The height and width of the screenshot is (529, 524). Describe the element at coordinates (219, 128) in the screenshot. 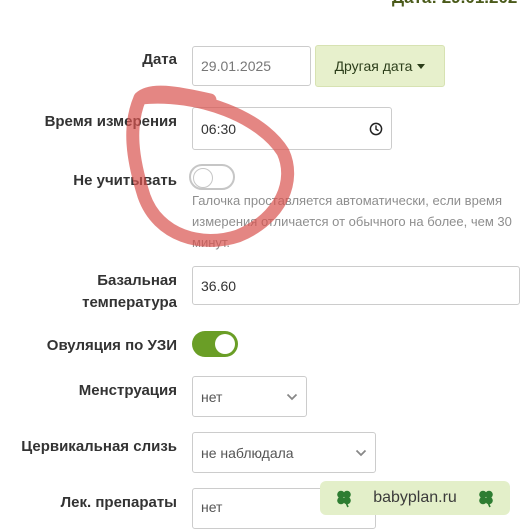

I see `time-value: 06:30` at that location.